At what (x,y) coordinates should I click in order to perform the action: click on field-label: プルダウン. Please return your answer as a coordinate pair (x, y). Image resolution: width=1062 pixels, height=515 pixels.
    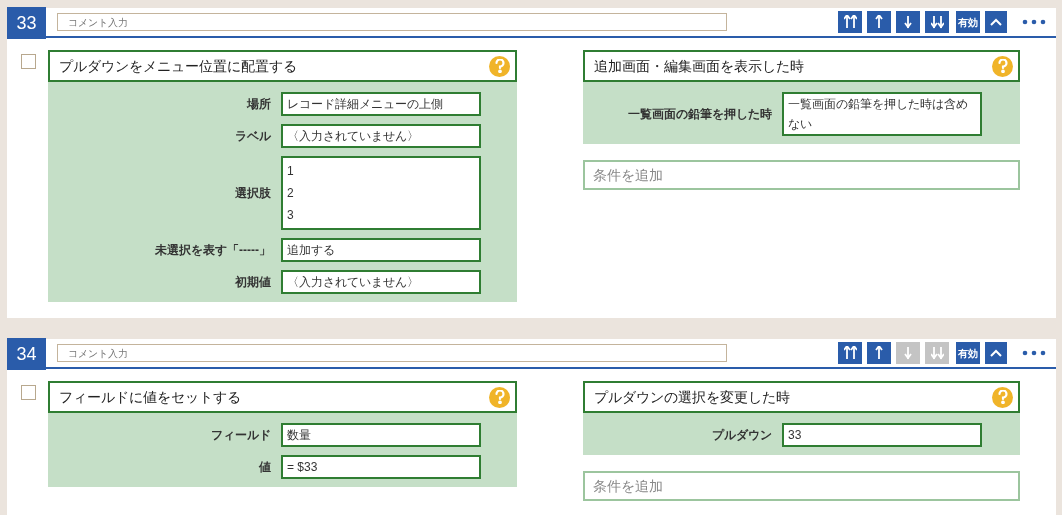
    Looking at the image, I should click on (742, 435).